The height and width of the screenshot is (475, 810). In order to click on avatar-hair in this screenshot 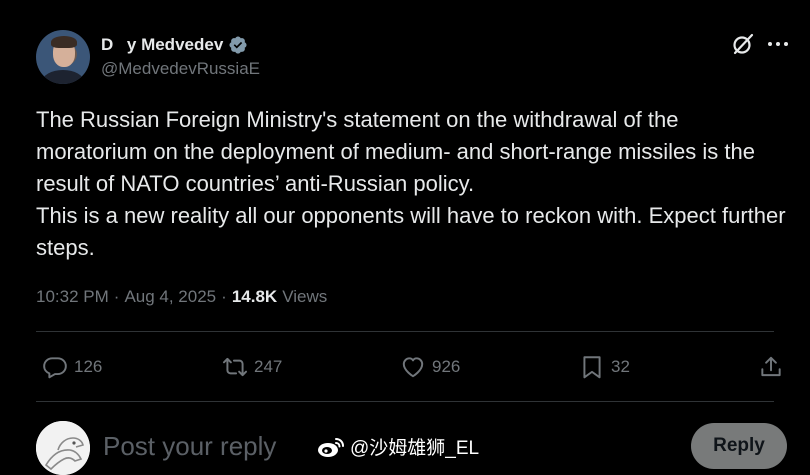, I will do `click(64, 42)`.